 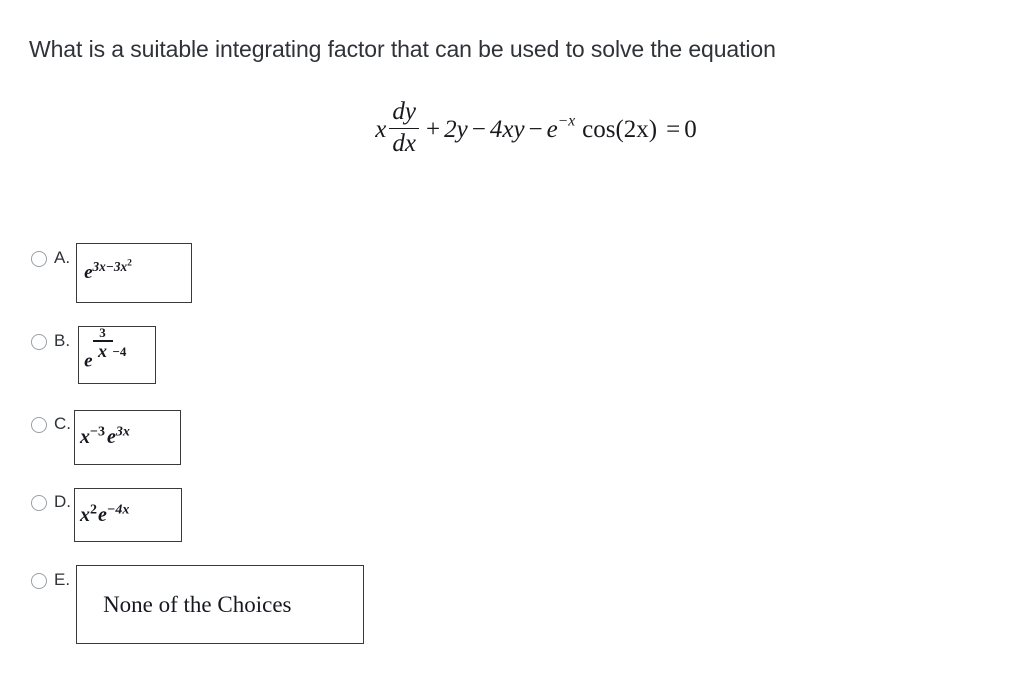 I want to click on fraction-bar, so click(x=404, y=128).